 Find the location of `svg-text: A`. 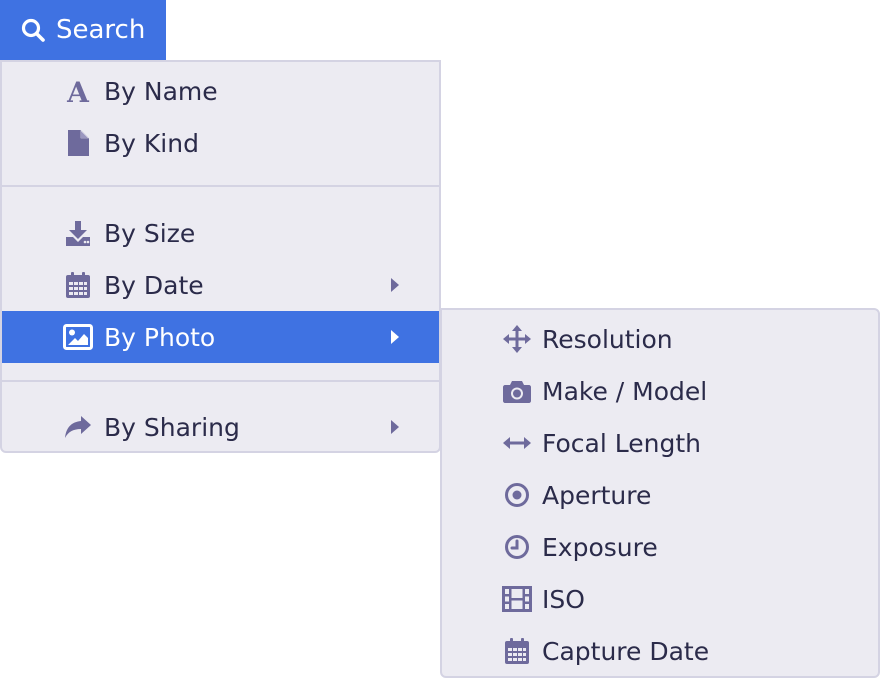

svg-text: A is located at coordinates (78, 91).